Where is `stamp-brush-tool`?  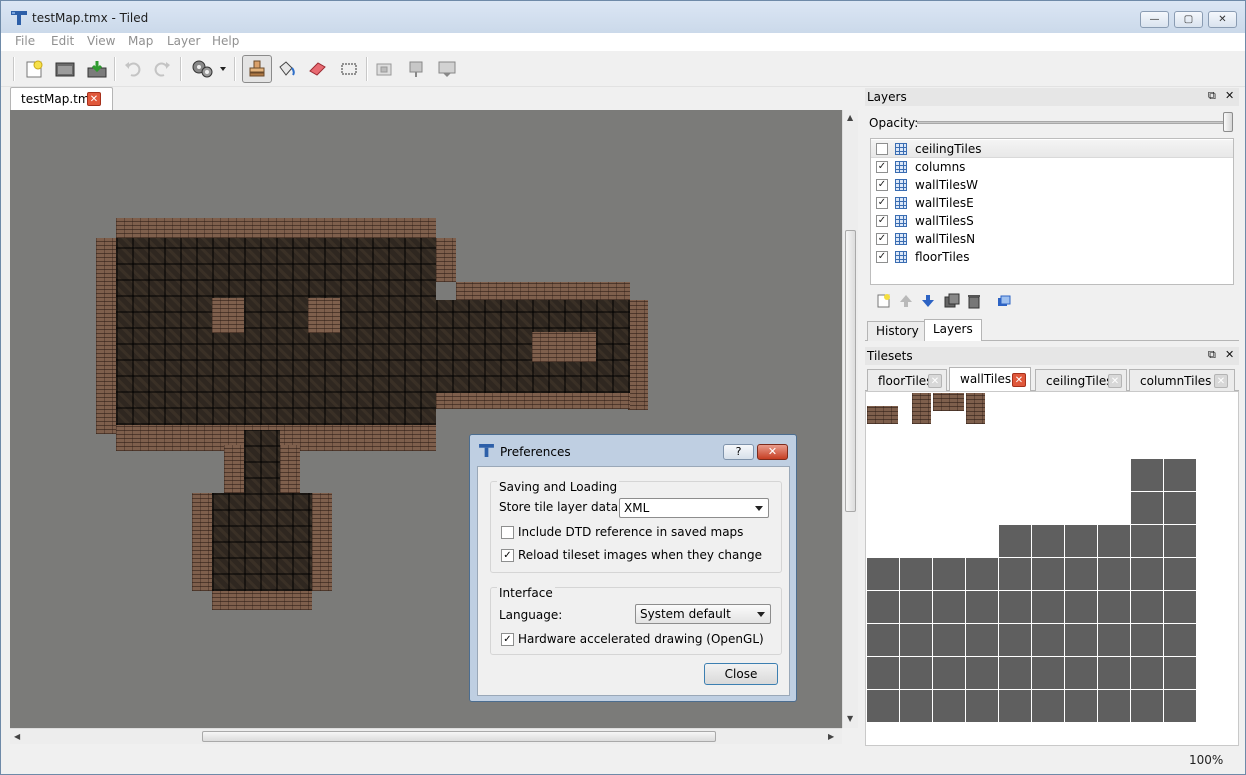
stamp-brush-tool is located at coordinates (257, 69).